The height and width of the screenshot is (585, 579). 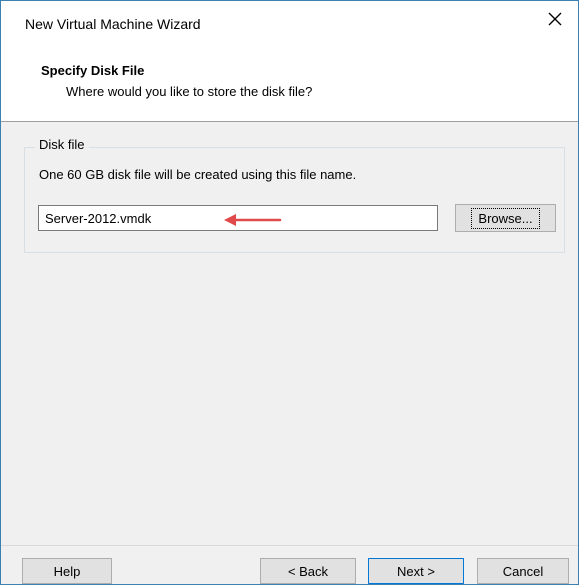 I want to click on page-title: Specify Disk File, so click(x=93, y=70).